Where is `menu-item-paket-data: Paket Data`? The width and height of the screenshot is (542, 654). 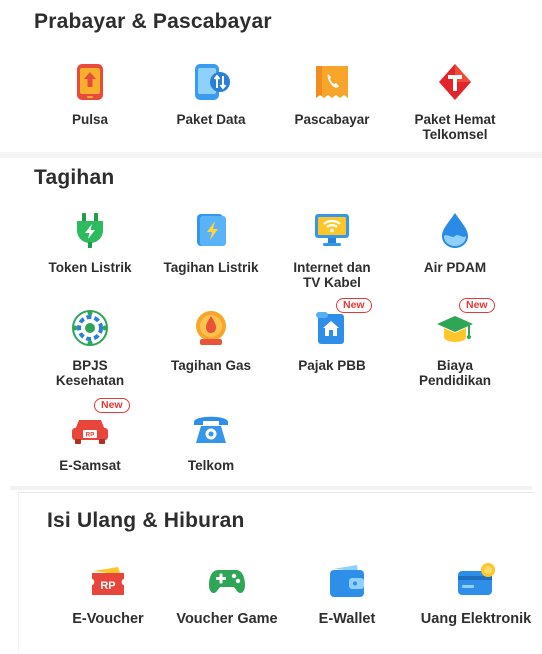 menu-item-paket-data: Paket Data is located at coordinates (211, 94).